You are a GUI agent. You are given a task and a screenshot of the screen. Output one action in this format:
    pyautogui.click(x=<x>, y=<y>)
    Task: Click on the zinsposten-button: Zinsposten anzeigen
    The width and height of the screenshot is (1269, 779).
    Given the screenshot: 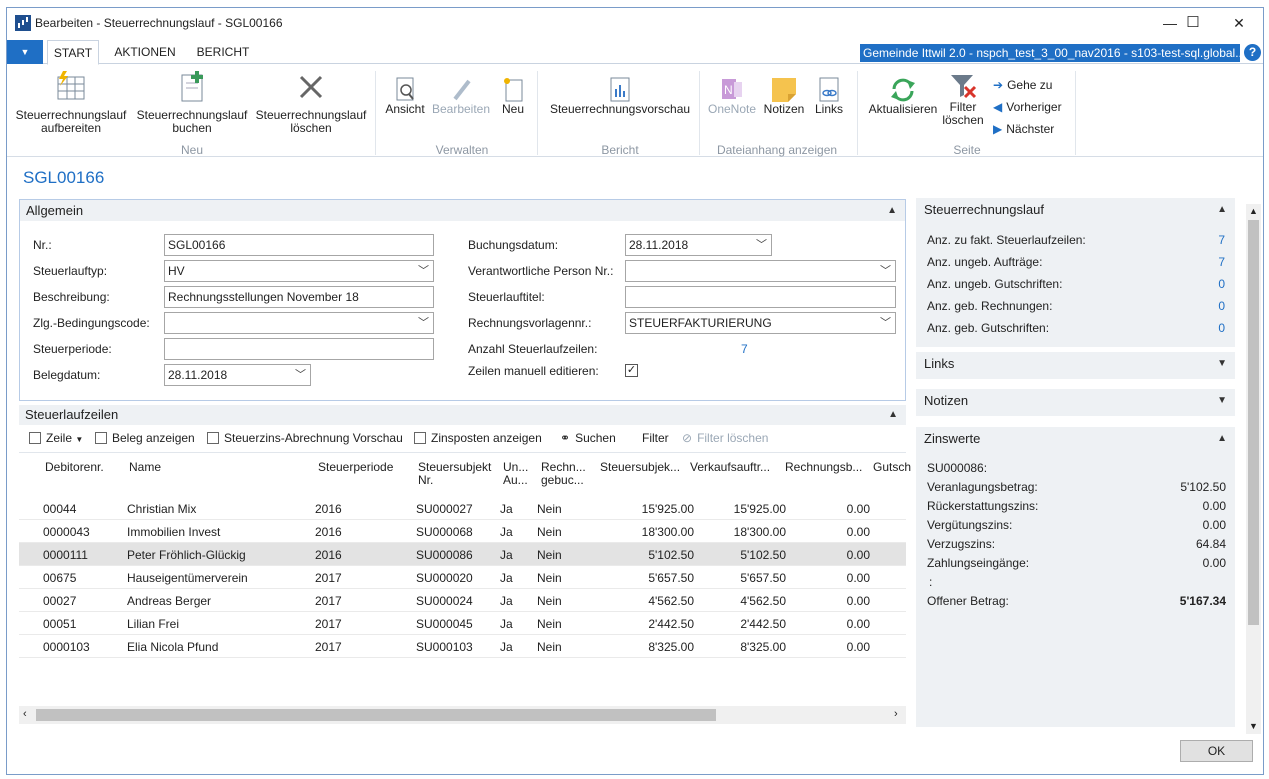 What is the action you would take?
    pyautogui.click(x=478, y=438)
    